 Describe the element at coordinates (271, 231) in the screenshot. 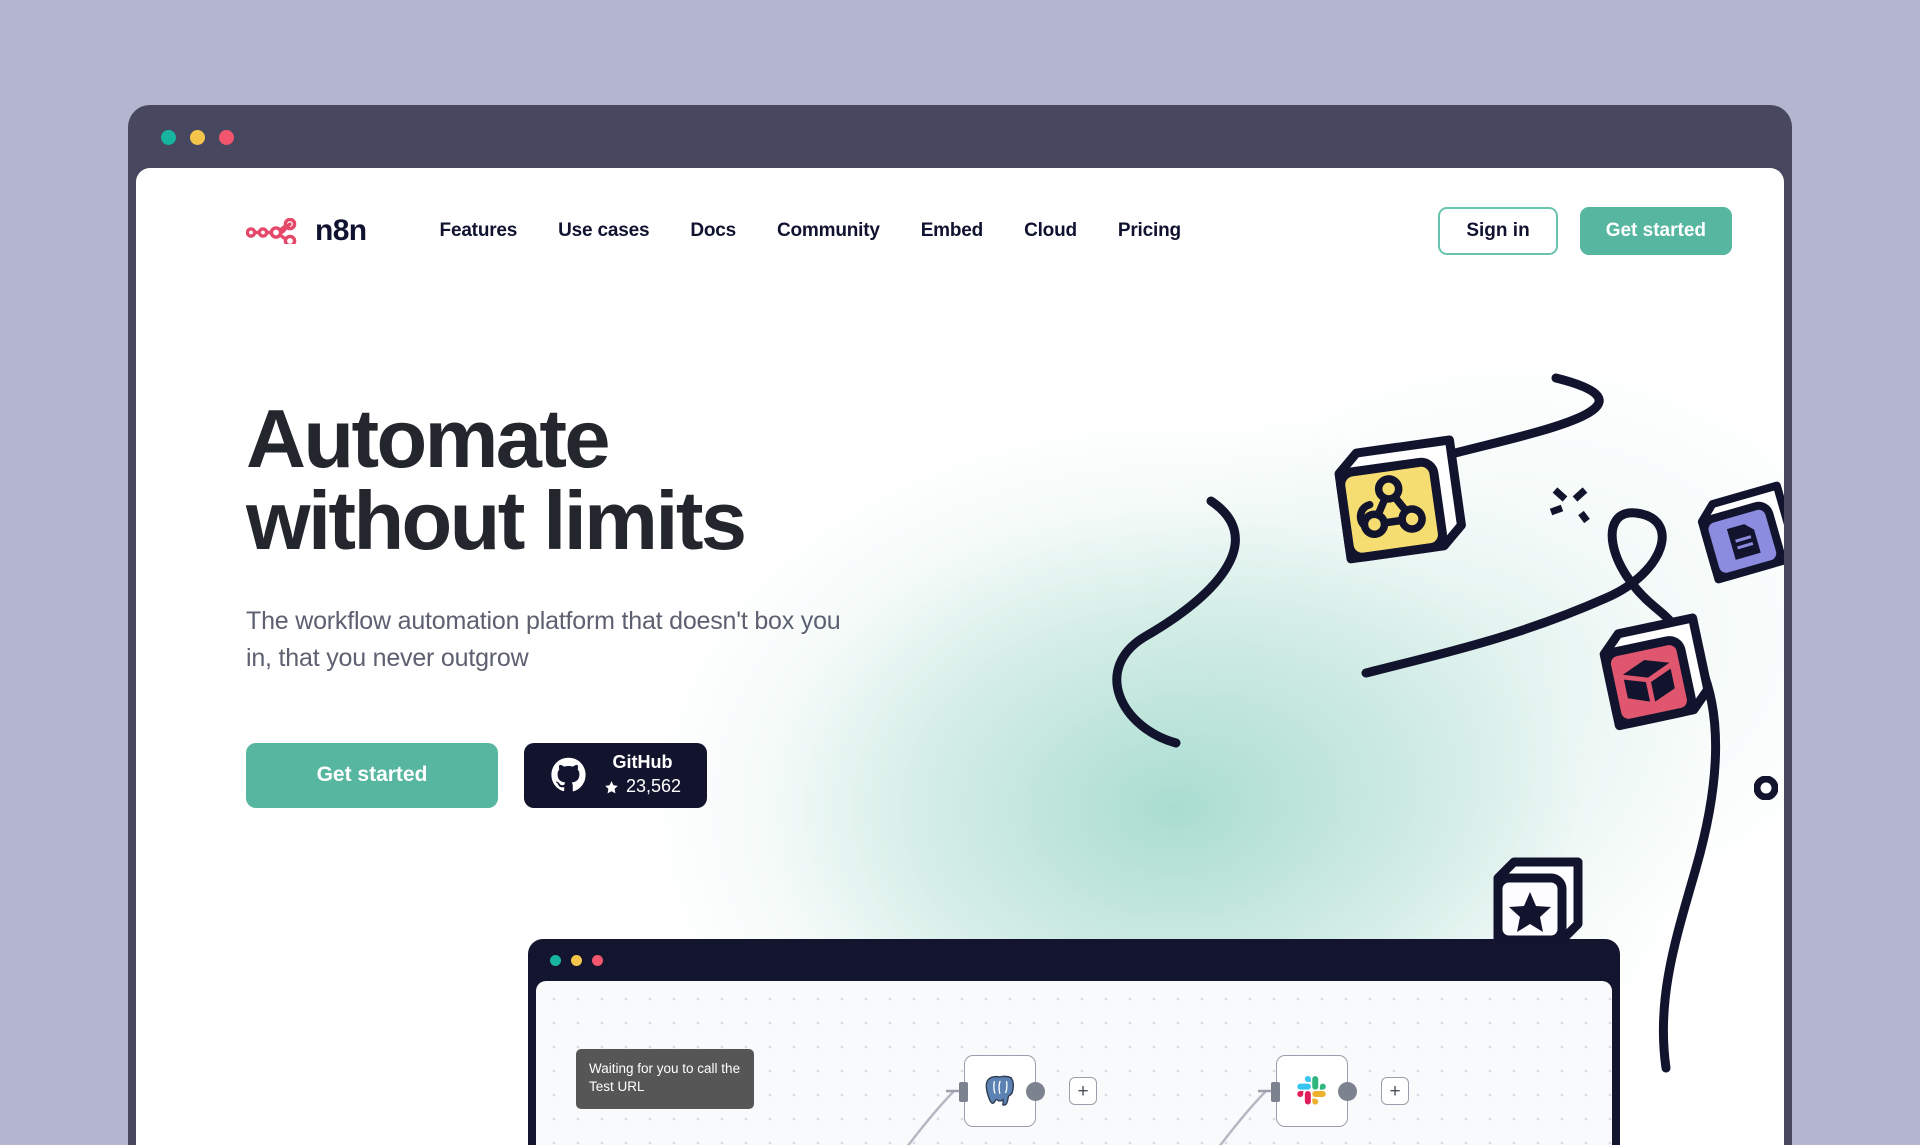

I see `n8n-logo-icon` at that location.